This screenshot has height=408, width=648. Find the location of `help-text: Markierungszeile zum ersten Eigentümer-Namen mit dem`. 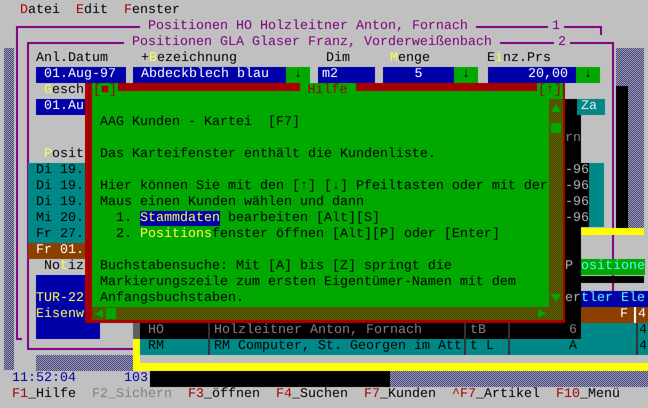

help-text: Markierungszeile zum ersten Eigentümer-Namen mit dem is located at coordinates (308, 283).